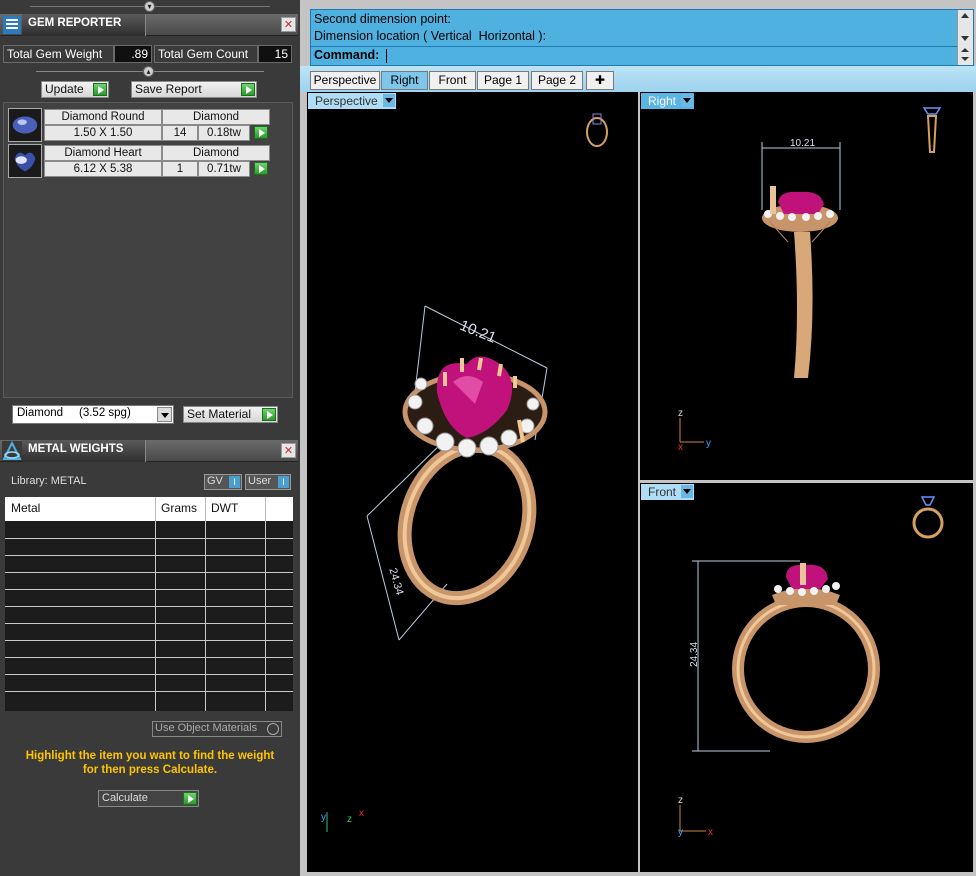 This screenshot has height=876, width=976. I want to click on tab-page-1: Page 1, so click(503, 80).